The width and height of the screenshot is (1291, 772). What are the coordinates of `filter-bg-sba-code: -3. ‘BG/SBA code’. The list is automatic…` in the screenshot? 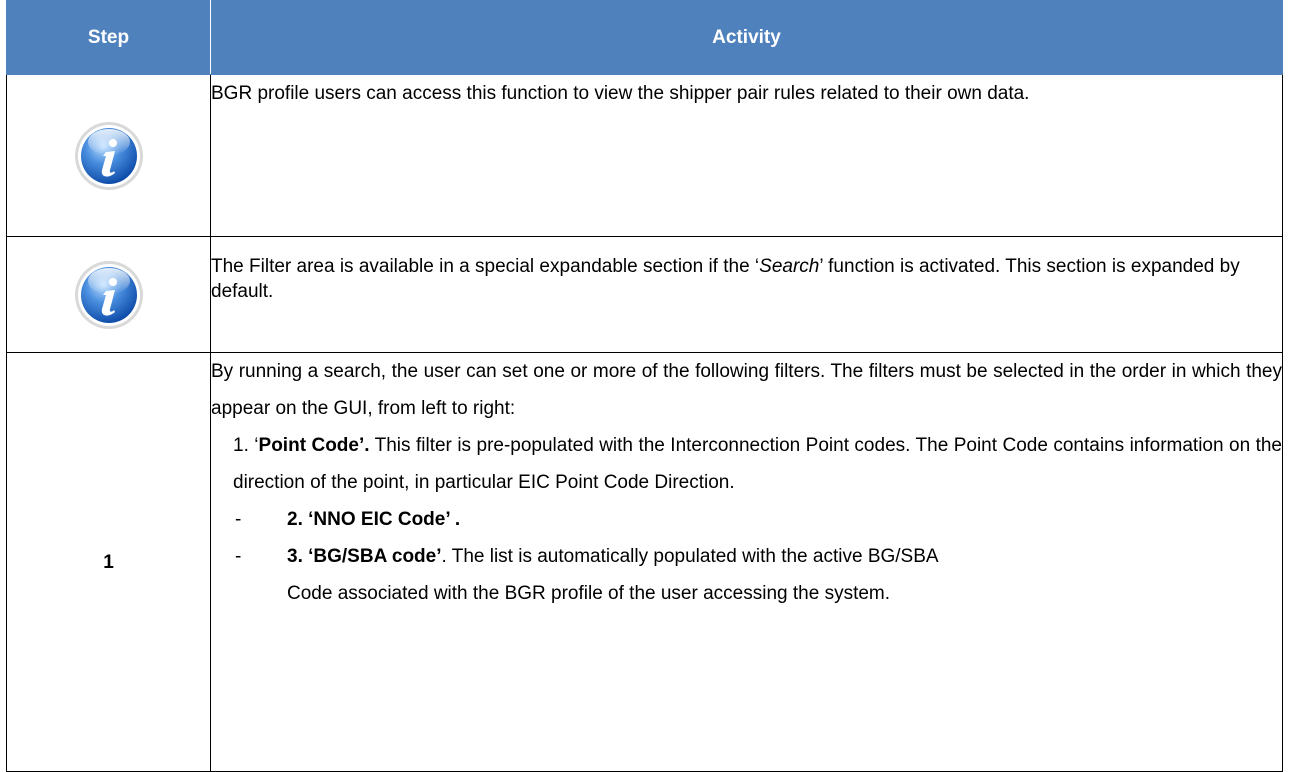 It's located at (587, 556).